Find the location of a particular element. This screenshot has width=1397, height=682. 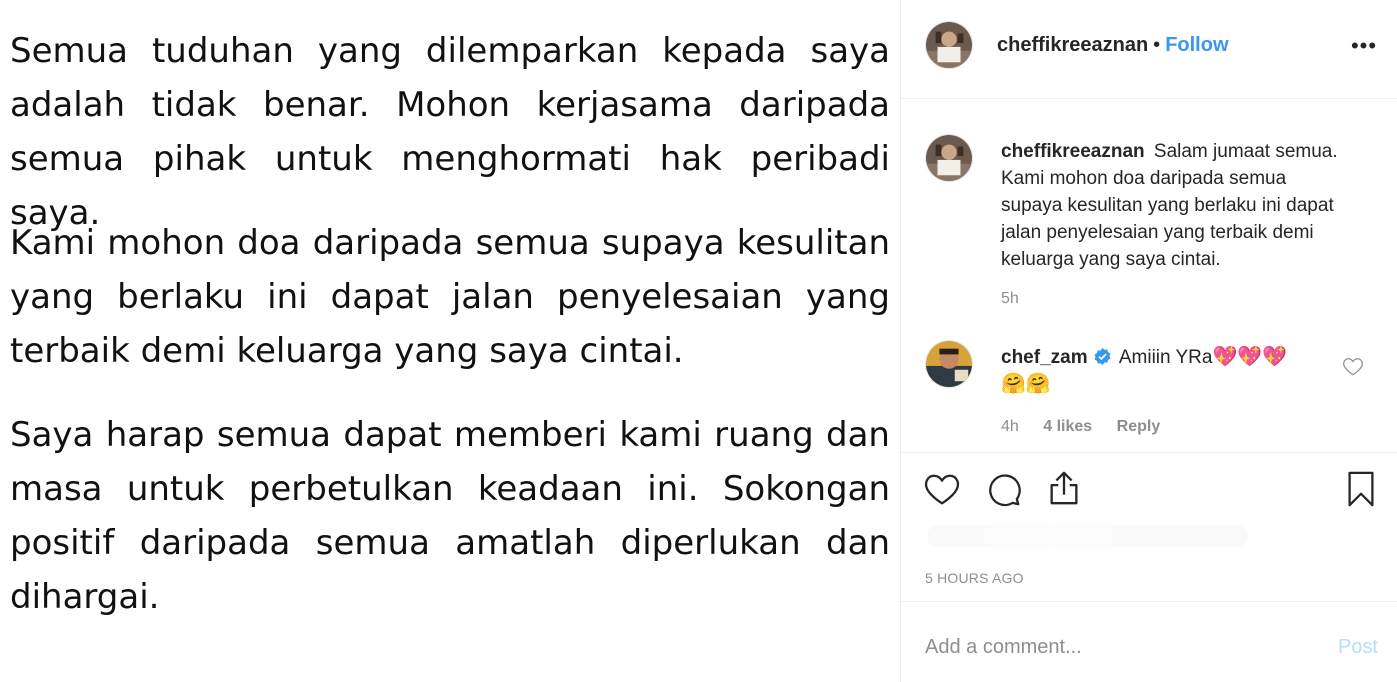

follow-button: Follow is located at coordinates (1196, 45).